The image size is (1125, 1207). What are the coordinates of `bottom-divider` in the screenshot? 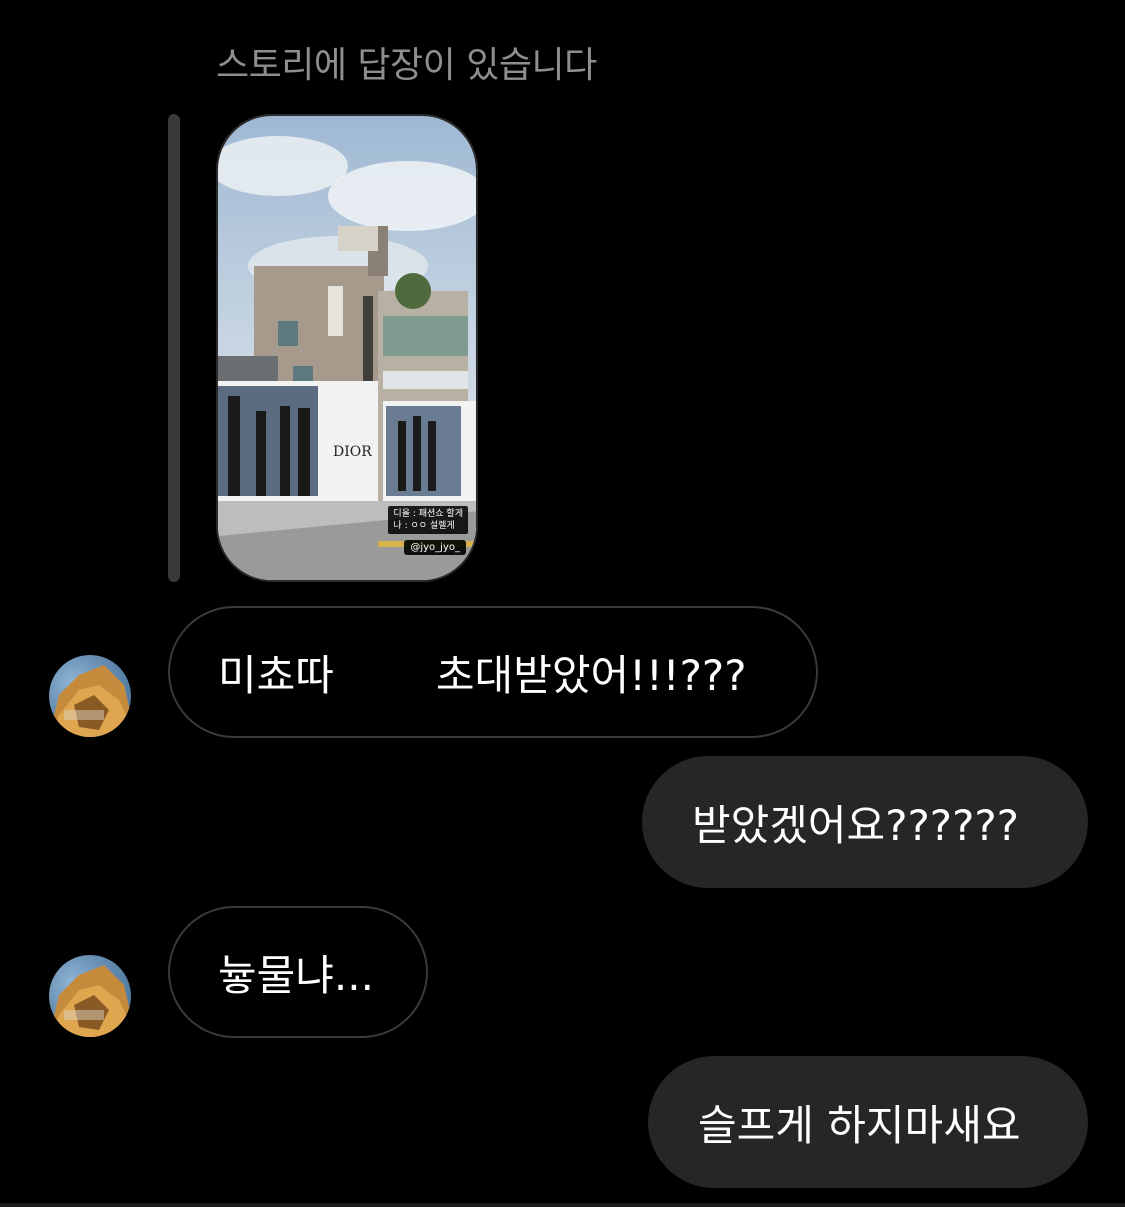 It's located at (562, 1205).